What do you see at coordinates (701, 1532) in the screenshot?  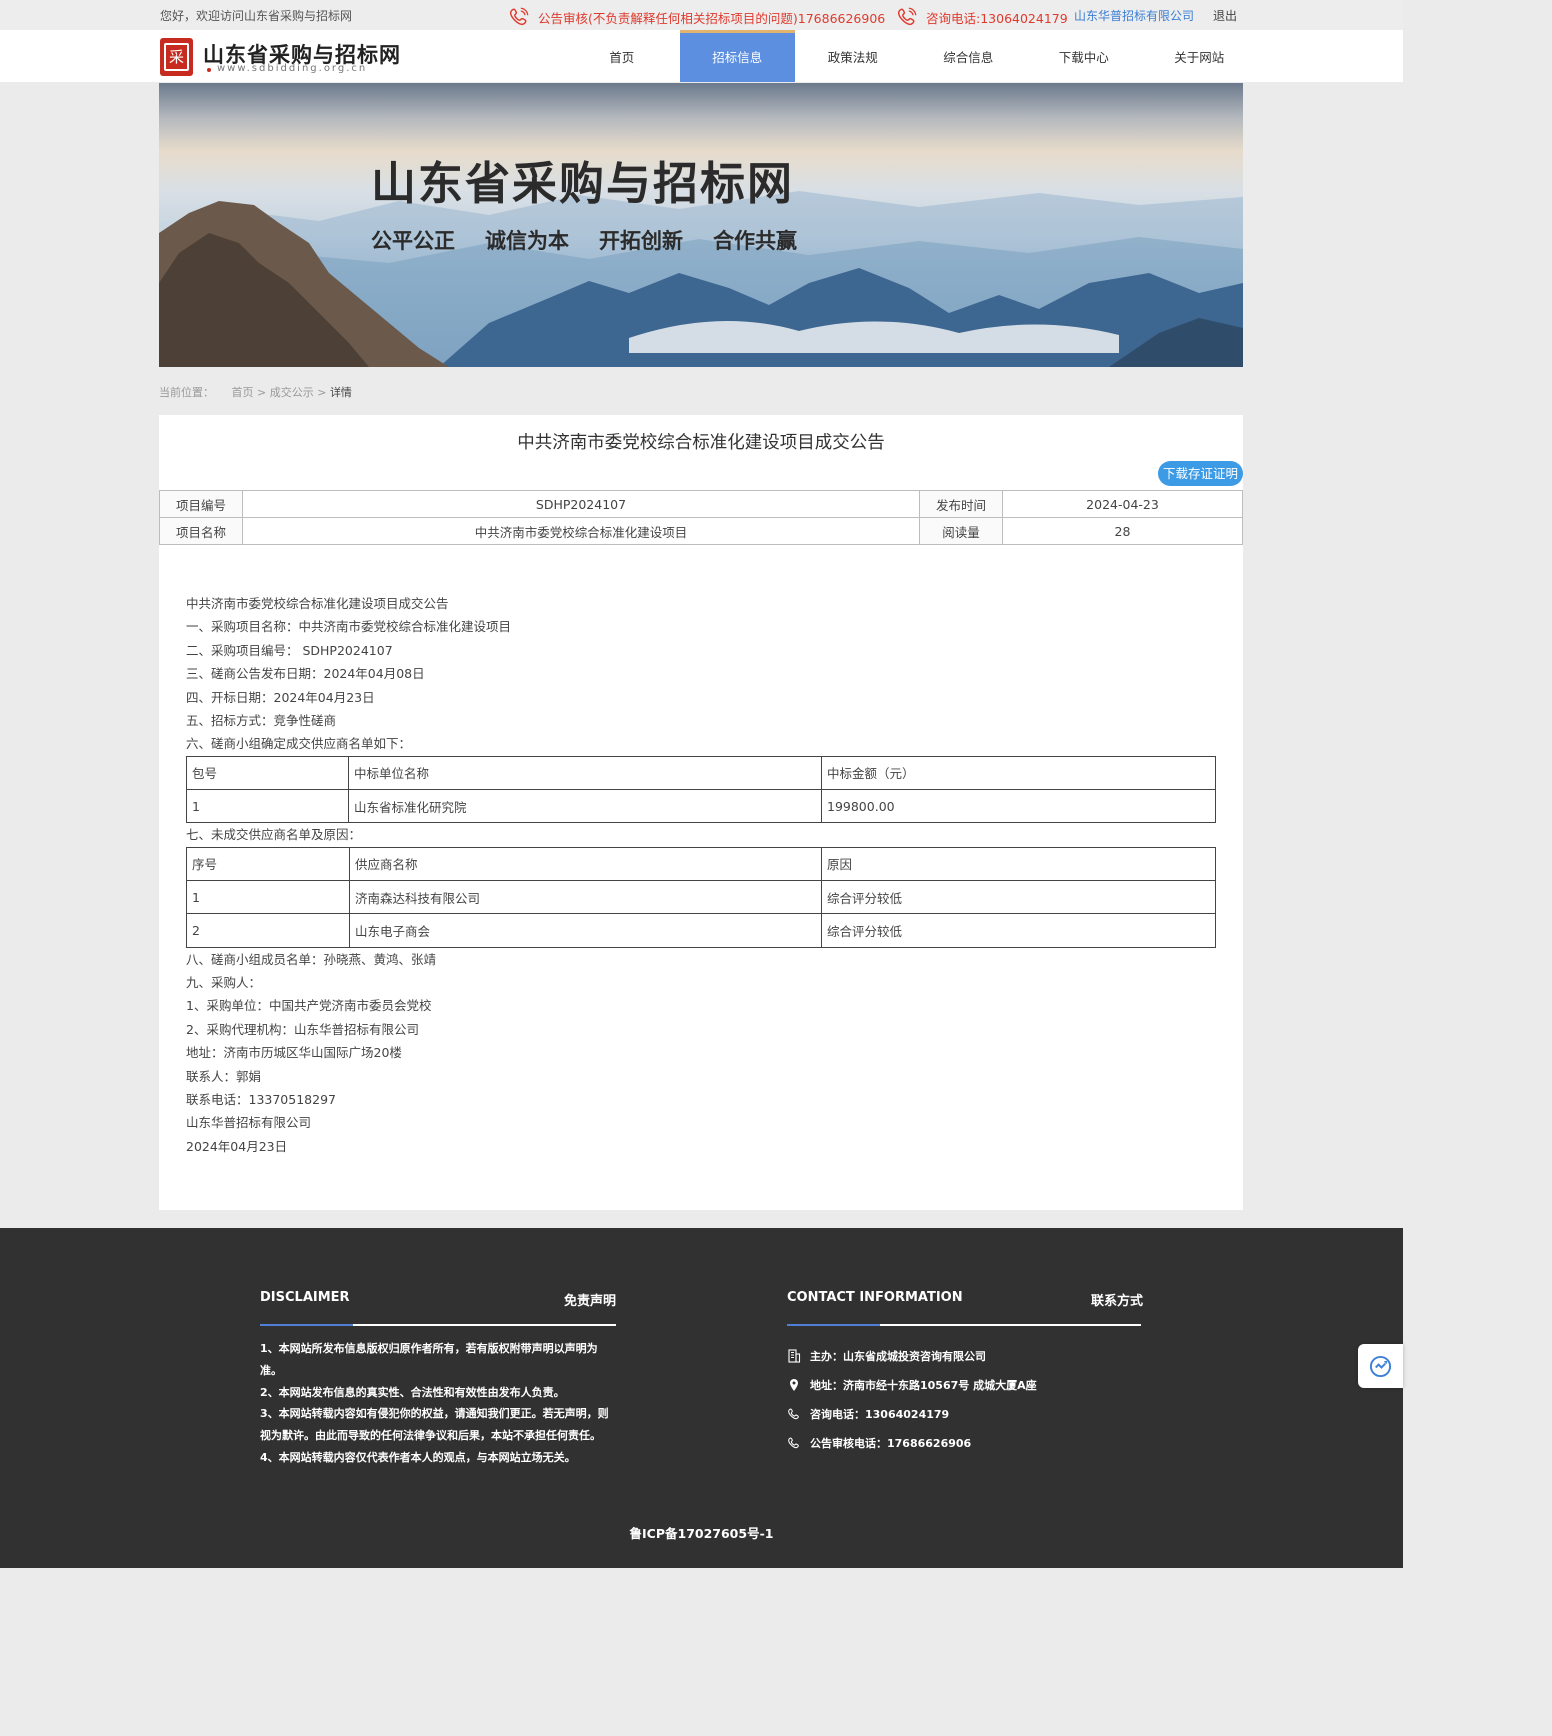 I see `icp-record: 鲁ICP备17027605号-1` at bounding box center [701, 1532].